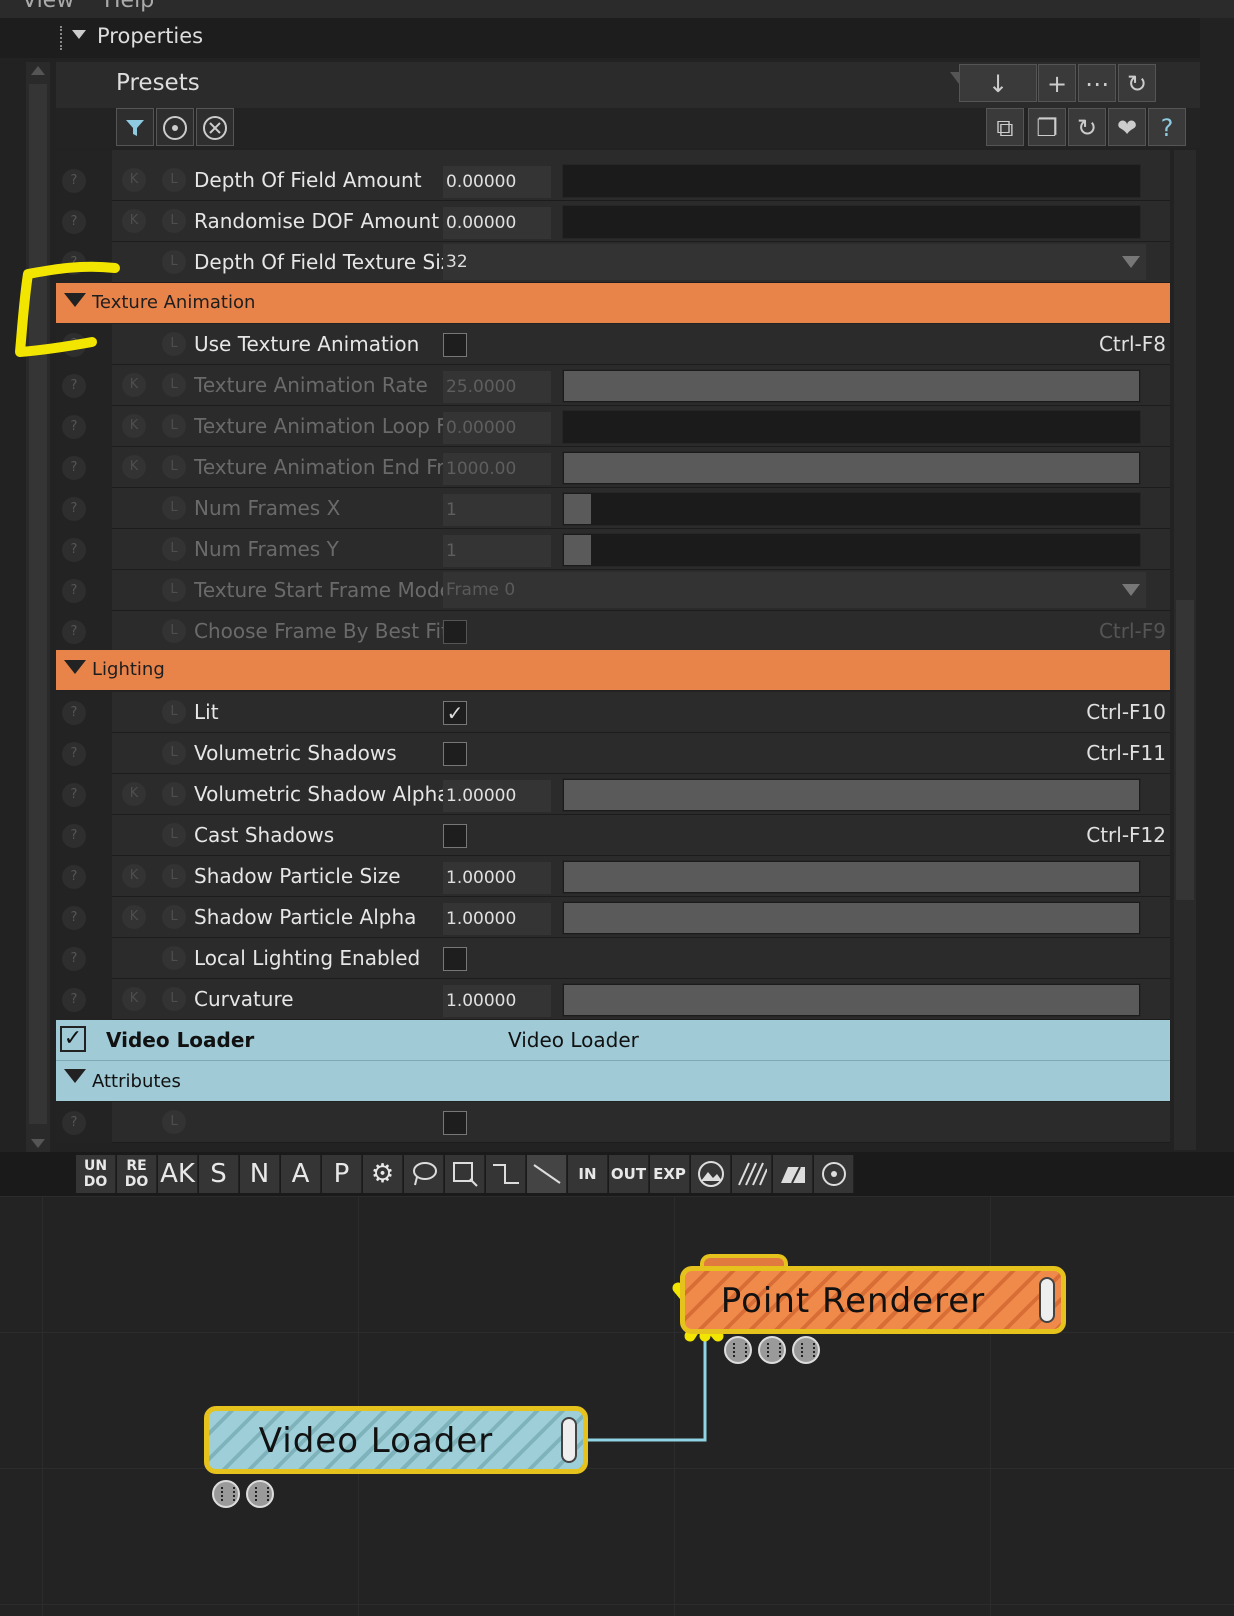 This screenshot has width=1234, height=1616. I want to click on snap-a-button: A, so click(301, 1174).